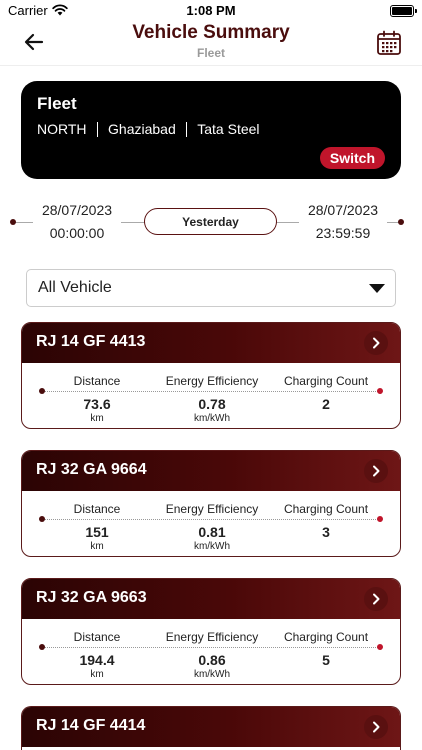 Image resolution: width=422 pixels, height=750 pixels. Describe the element at coordinates (211, 471) in the screenshot. I see `vehicle-card-header: RJ 32 GA 9664` at that location.